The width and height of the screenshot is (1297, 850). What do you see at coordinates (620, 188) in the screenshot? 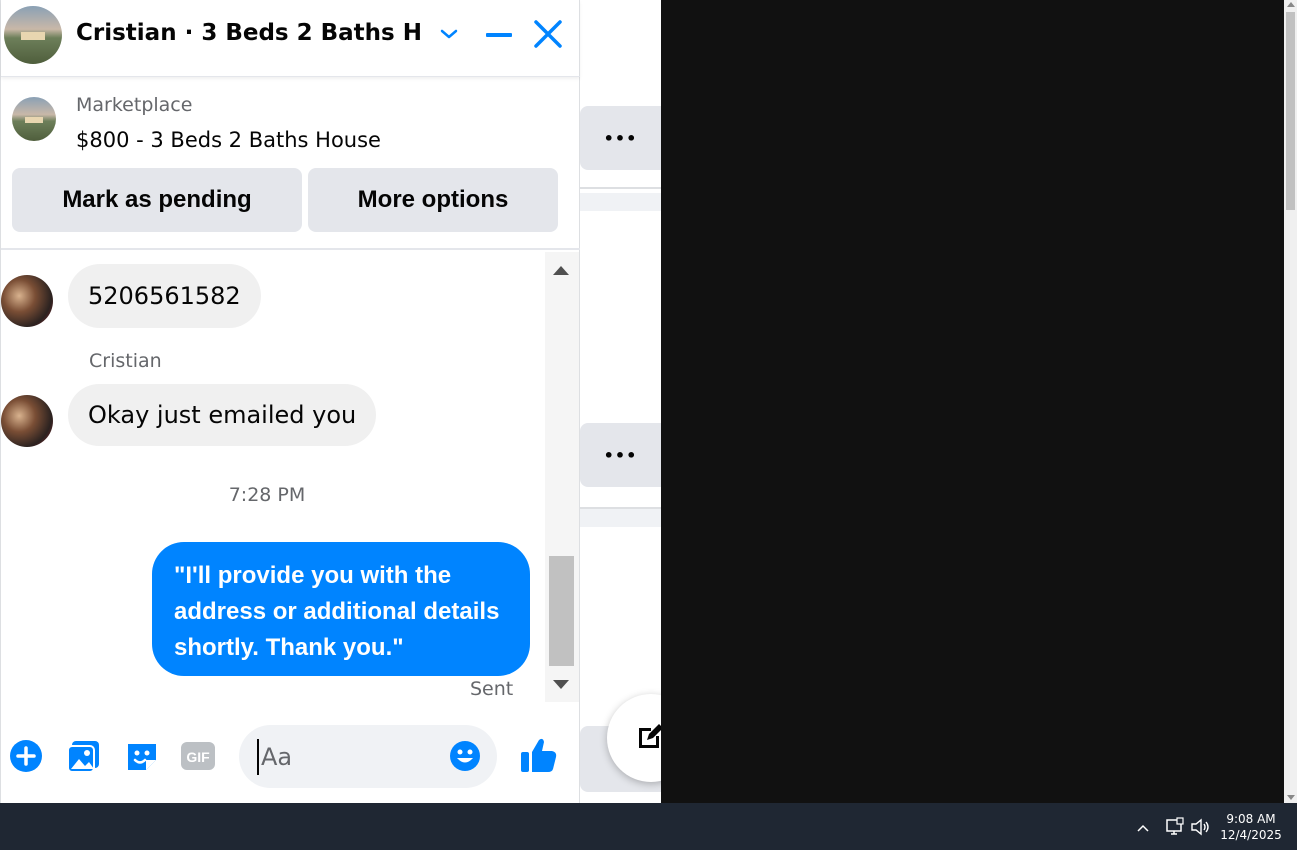
I see `background-divider` at bounding box center [620, 188].